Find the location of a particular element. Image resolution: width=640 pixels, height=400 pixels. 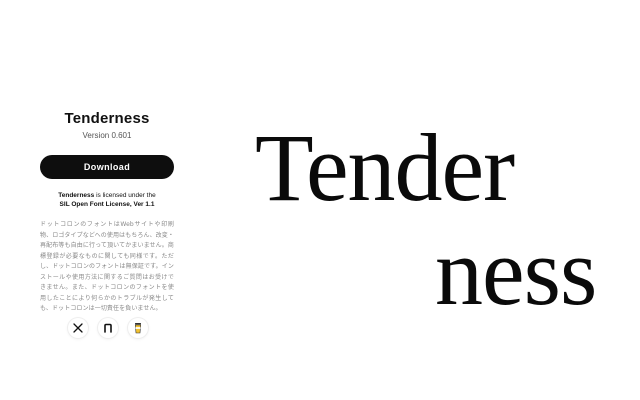

coffee-link-button is located at coordinates (138, 328).